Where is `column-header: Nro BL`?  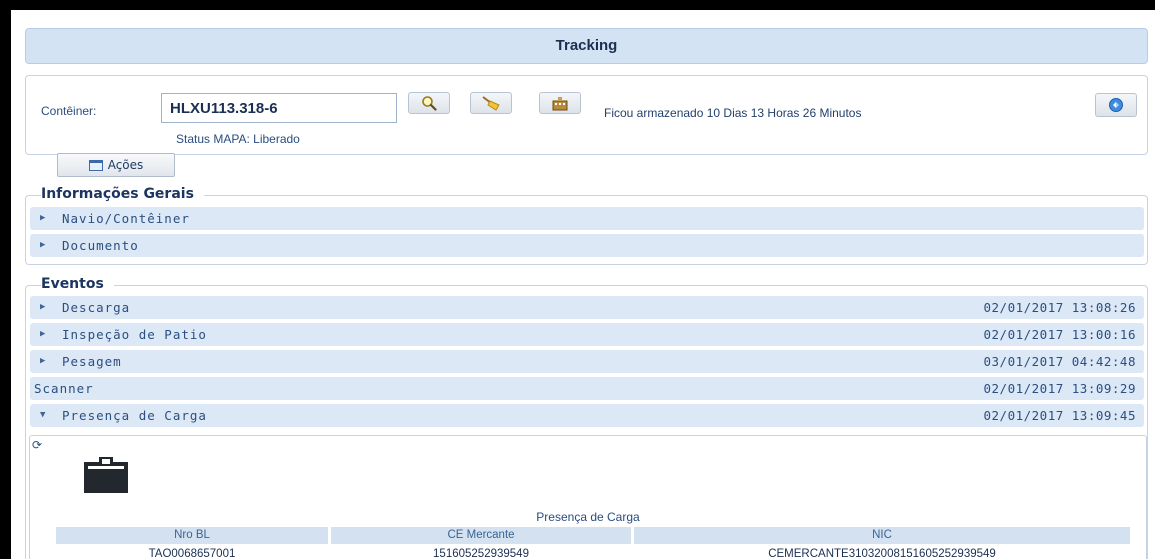
column-header: Nro BL is located at coordinates (192, 535).